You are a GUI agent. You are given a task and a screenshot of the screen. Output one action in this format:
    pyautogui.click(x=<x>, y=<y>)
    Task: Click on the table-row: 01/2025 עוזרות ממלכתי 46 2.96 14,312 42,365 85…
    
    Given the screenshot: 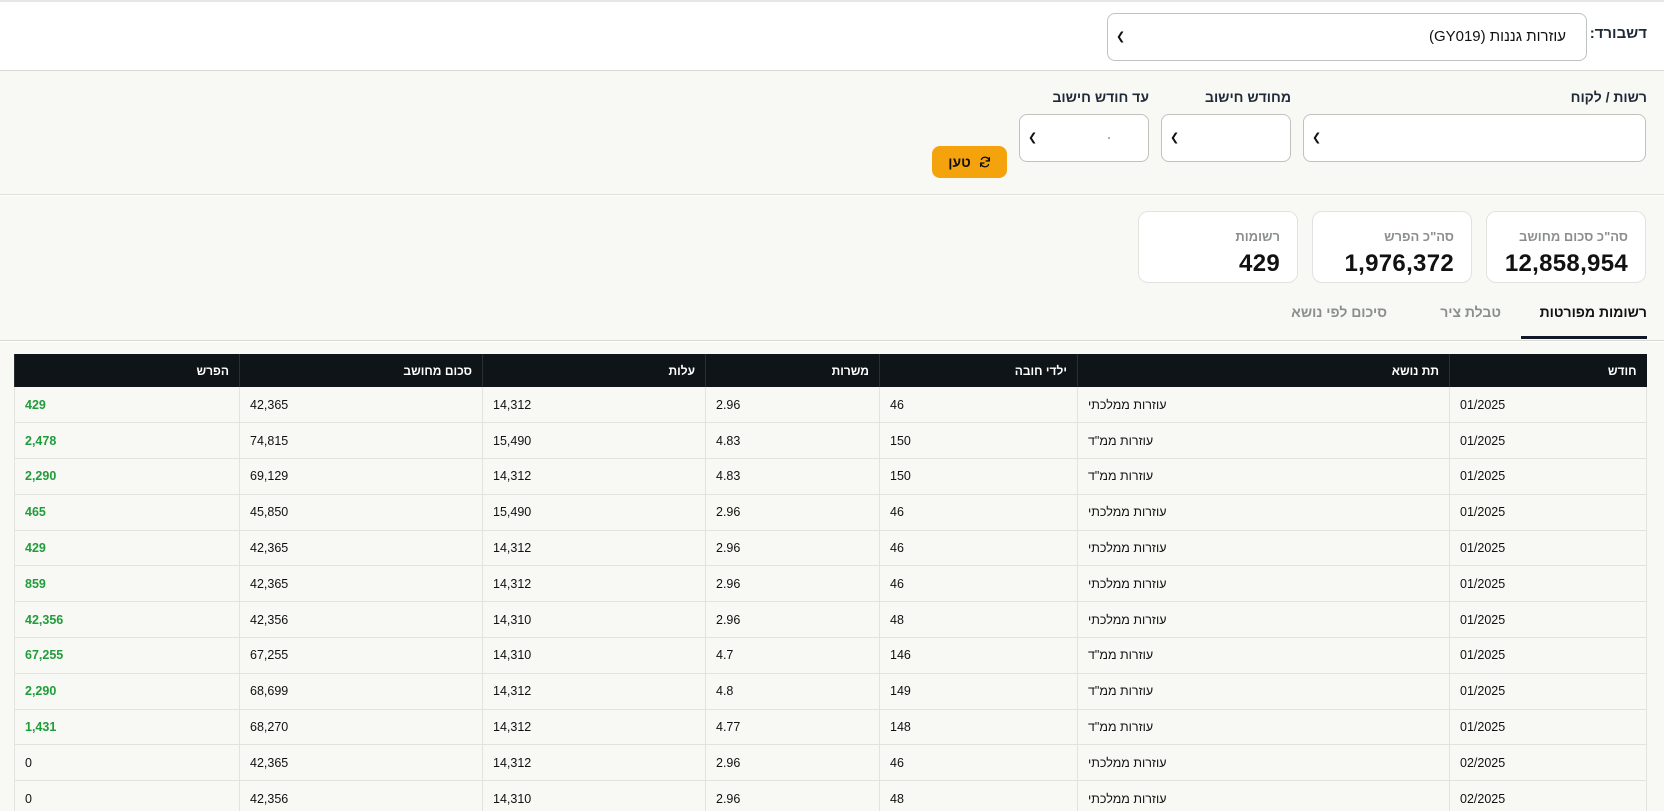 What is the action you would take?
    pyautogui.click(x=830, y=584)
    